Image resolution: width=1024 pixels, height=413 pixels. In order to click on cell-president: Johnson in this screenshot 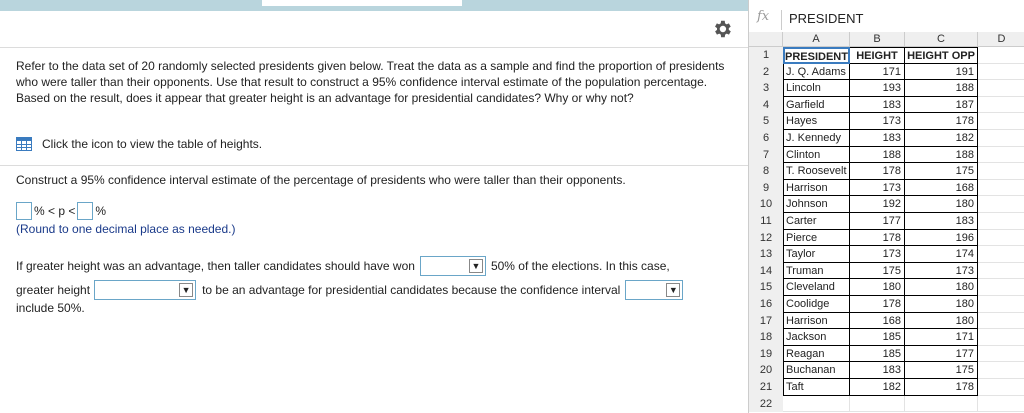, I will do `click(816, 204)`.